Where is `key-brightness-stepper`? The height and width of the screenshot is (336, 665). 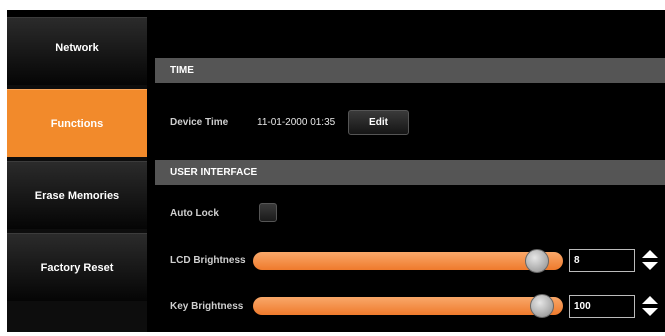
key-brightness-stepper is located at coordinates (650, 306).